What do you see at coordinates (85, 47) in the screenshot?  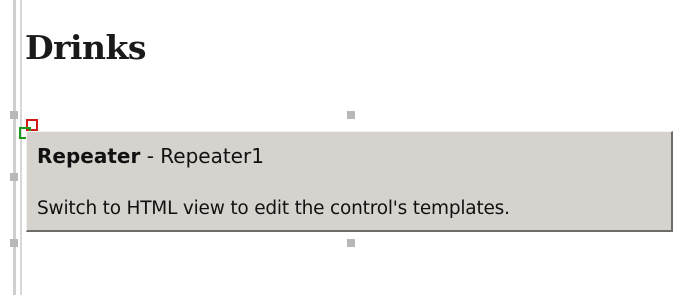 I see `page-heading: Drinks` at bounding box center [85, 47].